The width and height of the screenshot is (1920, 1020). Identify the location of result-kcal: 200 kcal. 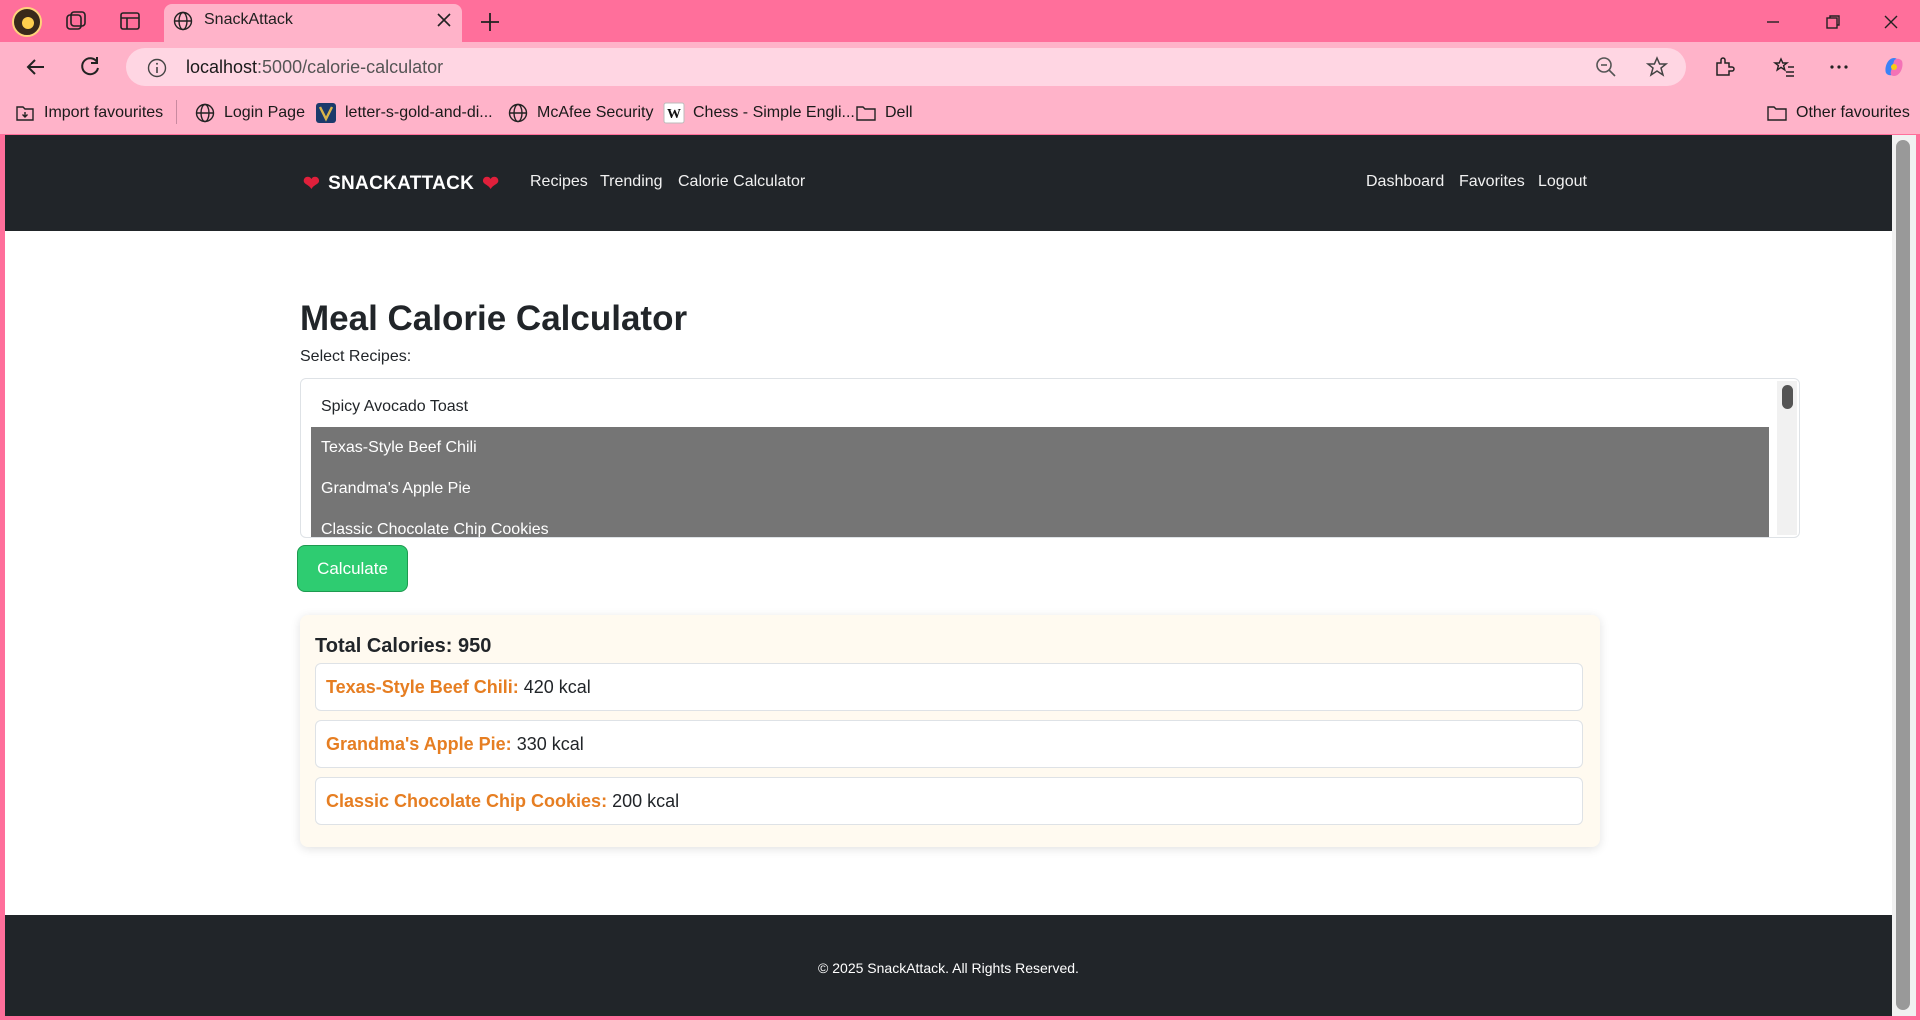
(646, 801).